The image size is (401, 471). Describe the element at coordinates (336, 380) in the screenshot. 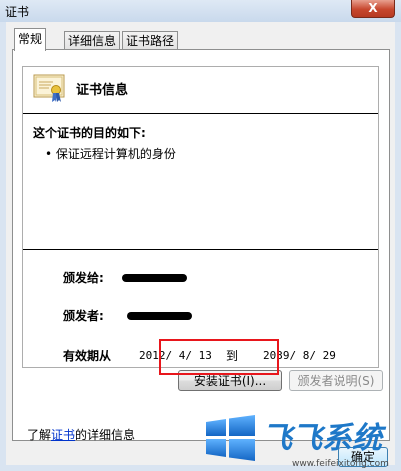

I see `issuer-statement-button: 颁发者说明(S)` at that location.